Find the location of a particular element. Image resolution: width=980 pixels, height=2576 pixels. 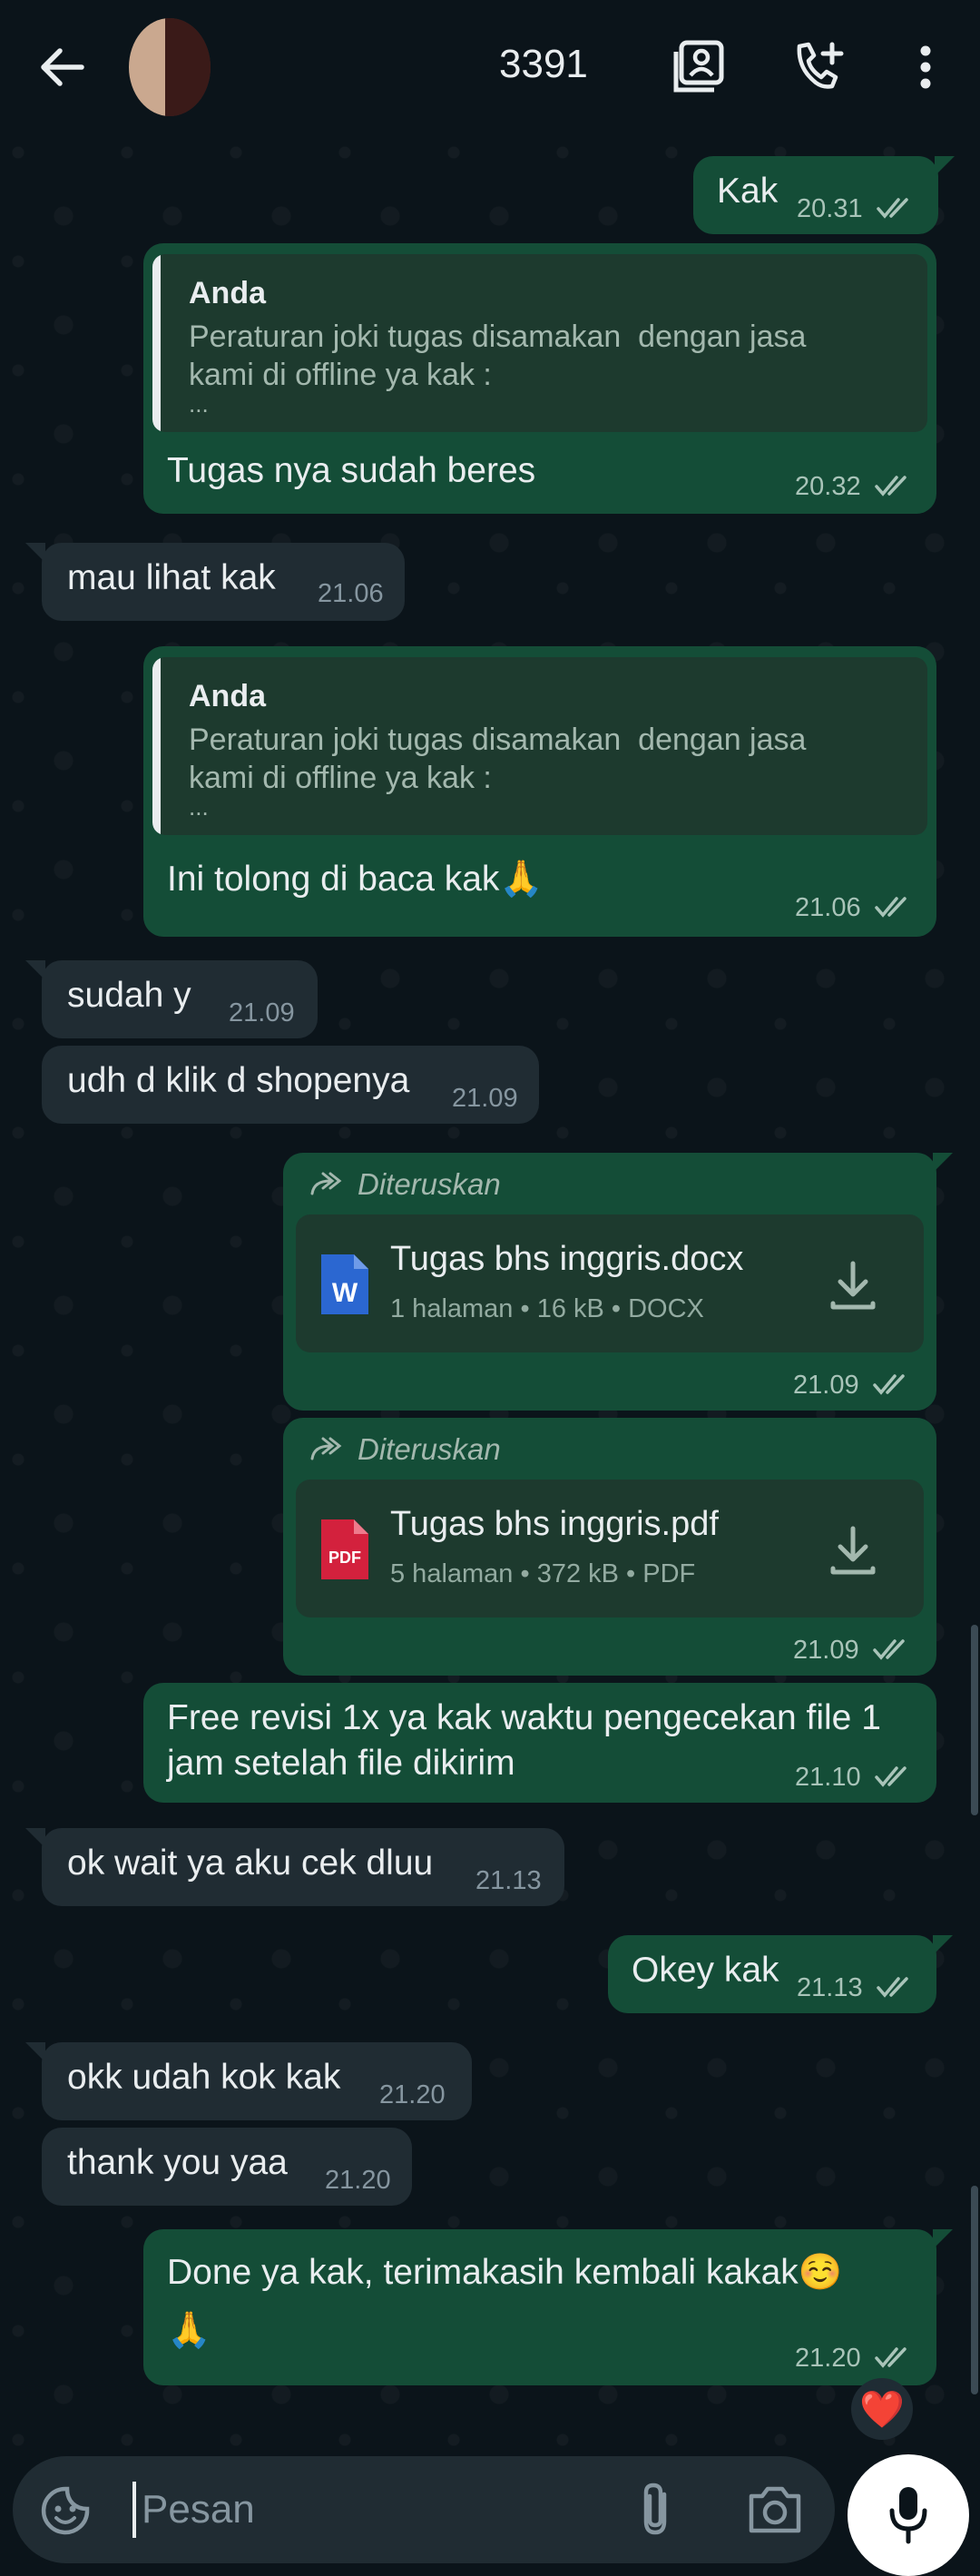

message-input is located at coordinates (368, 2509).